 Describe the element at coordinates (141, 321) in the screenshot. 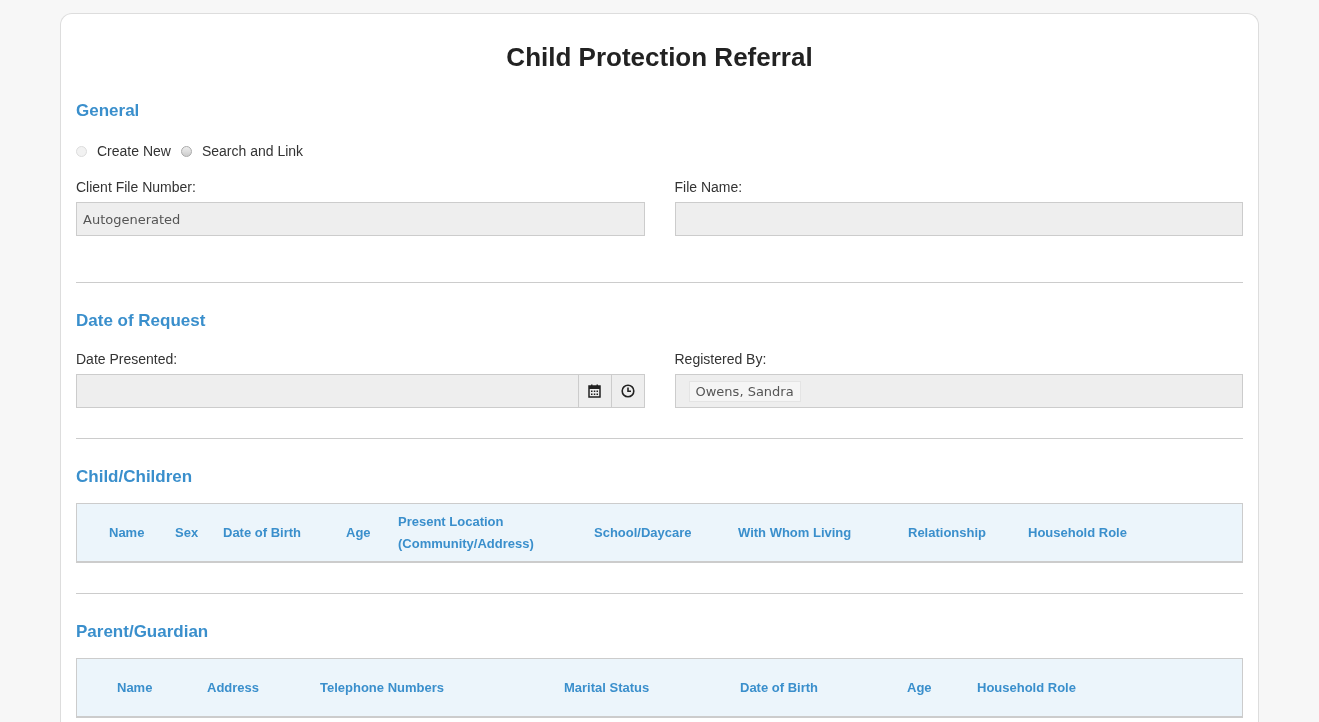

I see `section-heading: Date of Request` at that location.